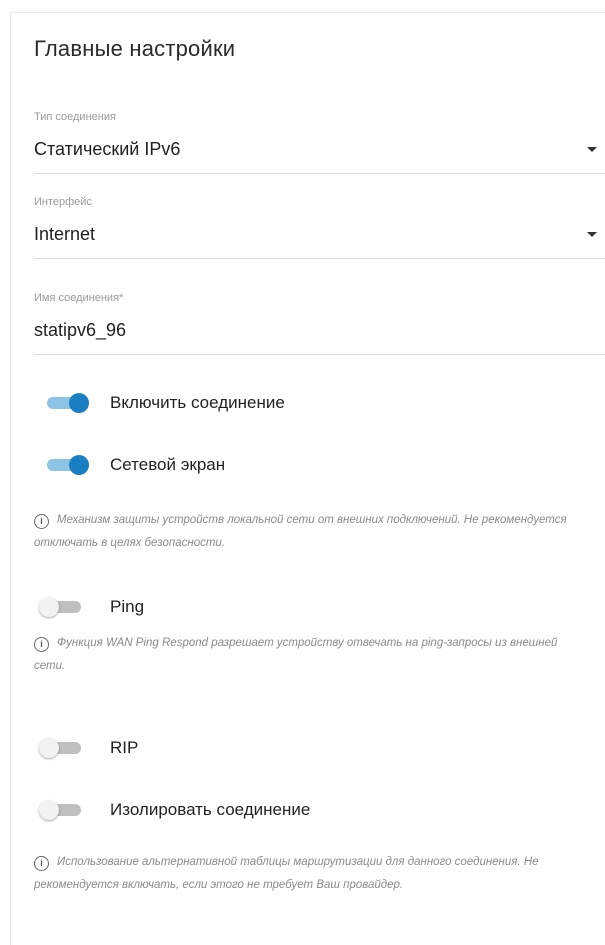 Image resolution: width=605 pixels, height=945 pixels. I want to click on isolate-connection-label: Изолировать соединение, so click(210, 809).